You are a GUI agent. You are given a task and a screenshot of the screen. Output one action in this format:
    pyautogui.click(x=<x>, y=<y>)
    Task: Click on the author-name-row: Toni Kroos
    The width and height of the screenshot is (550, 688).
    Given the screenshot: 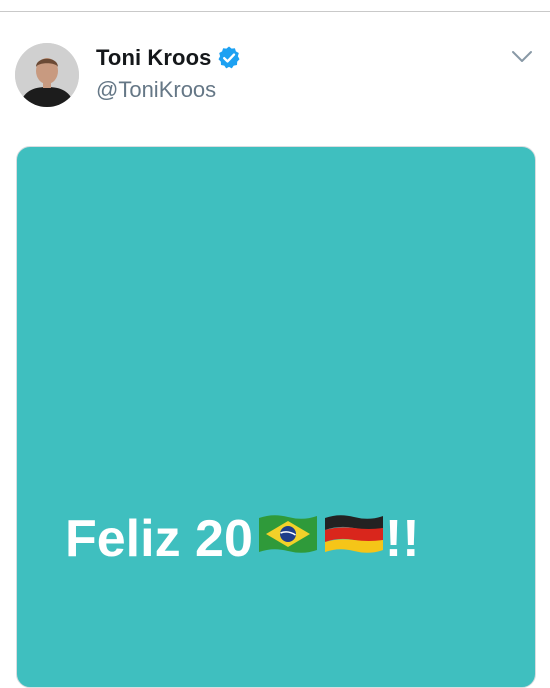 What is the action you would take?
    pyautogui.click(x=169, y=58)
    